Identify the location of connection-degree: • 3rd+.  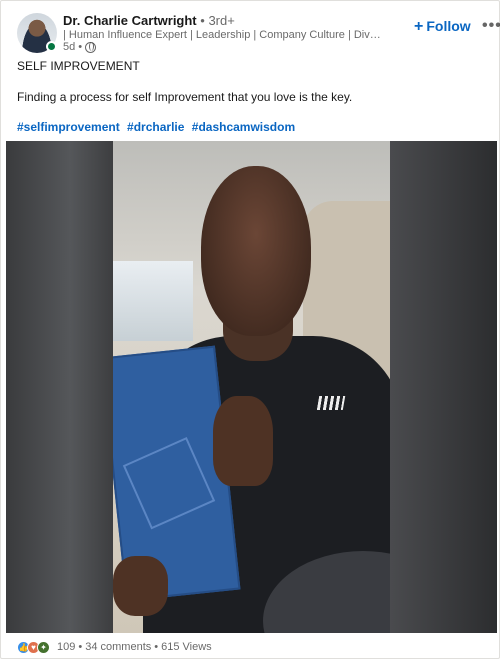
(217, 20).